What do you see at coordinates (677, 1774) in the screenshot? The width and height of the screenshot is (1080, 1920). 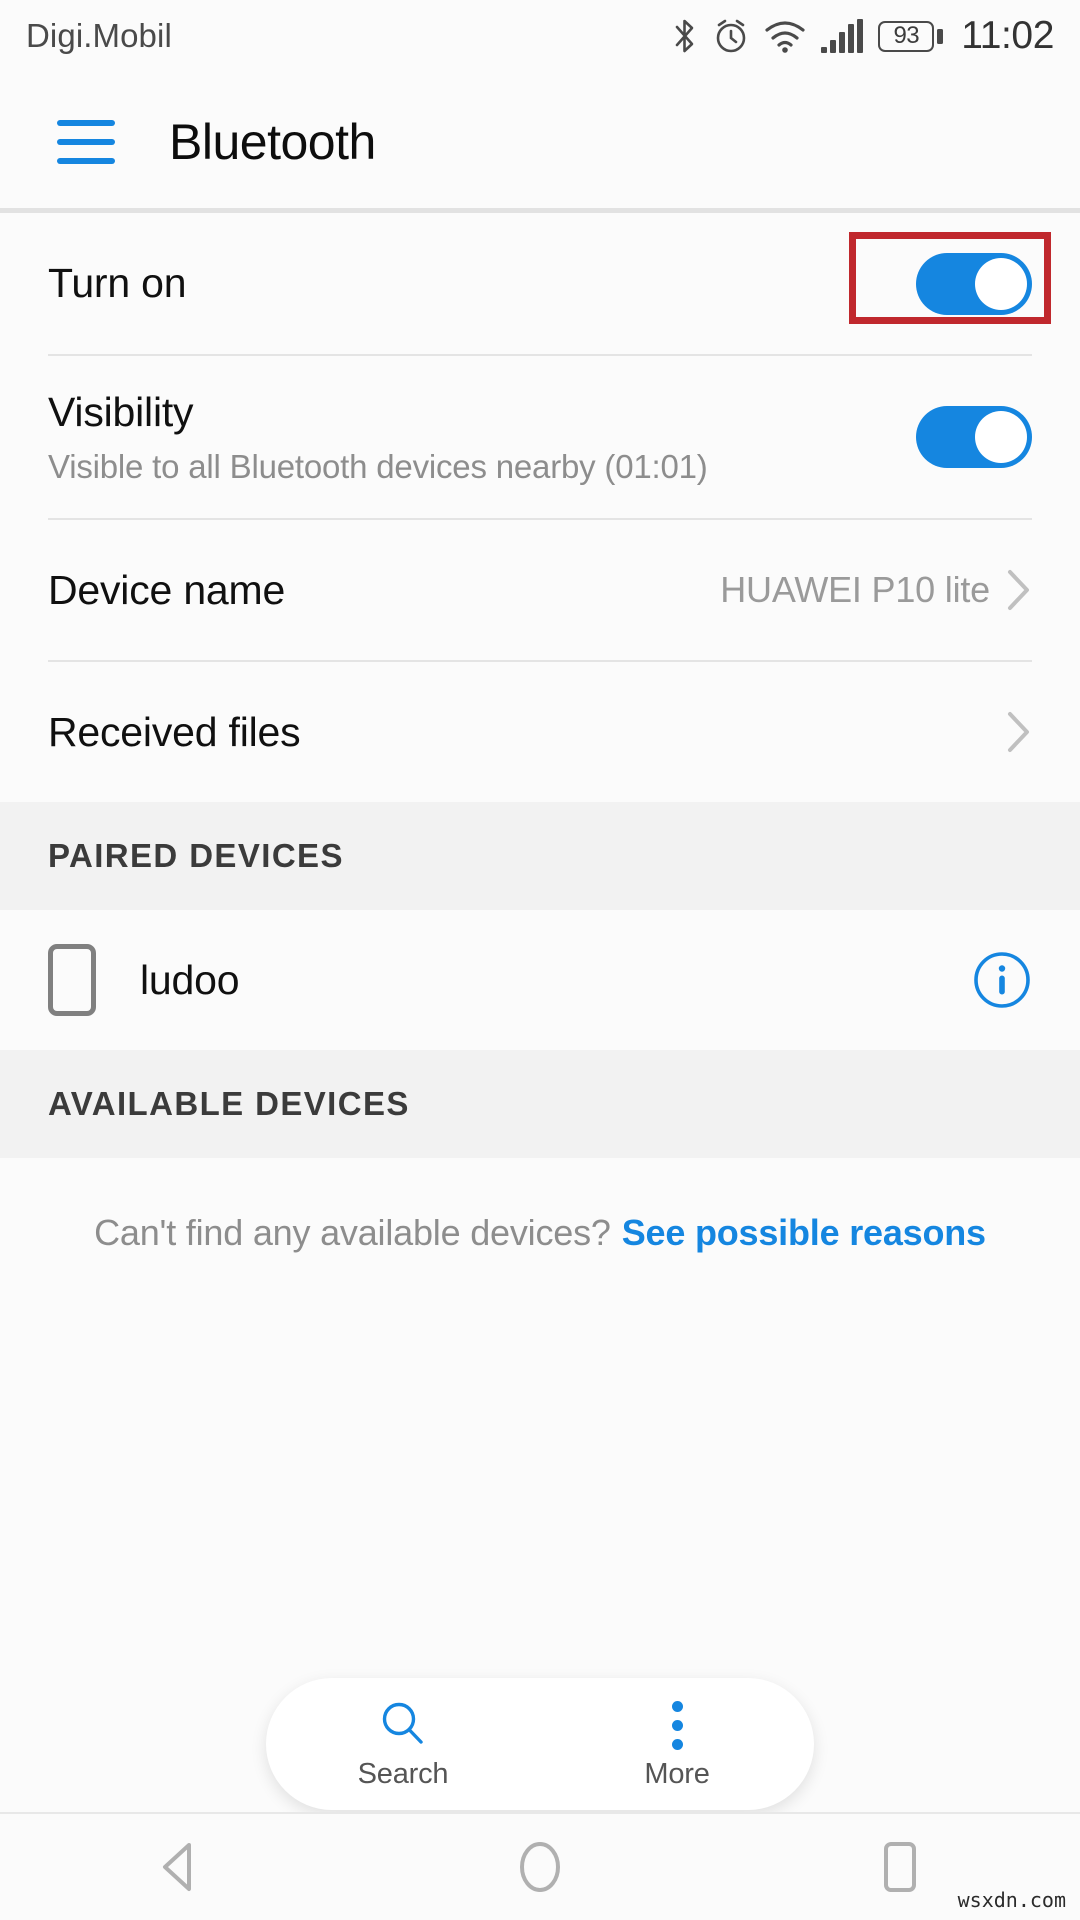 I see `more-label: More` at bounding box center [677, 1774].